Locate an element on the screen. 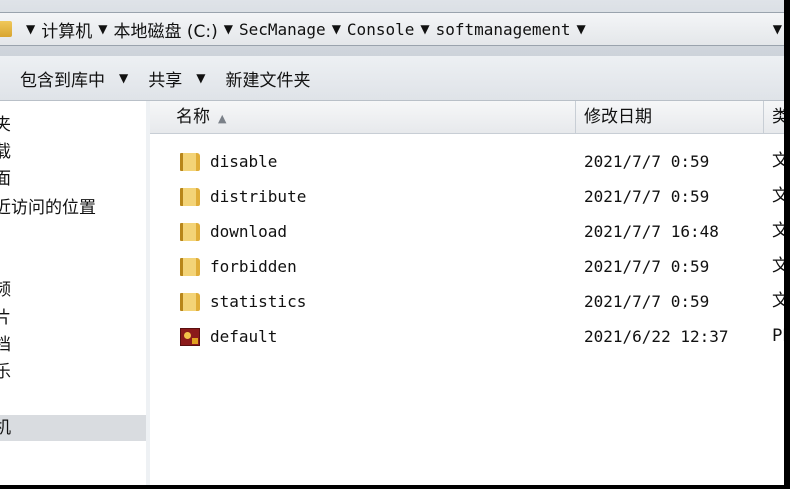 The image size is (790, 489). nav-item-favorites: 夹 is located at coordinates (5, 125).